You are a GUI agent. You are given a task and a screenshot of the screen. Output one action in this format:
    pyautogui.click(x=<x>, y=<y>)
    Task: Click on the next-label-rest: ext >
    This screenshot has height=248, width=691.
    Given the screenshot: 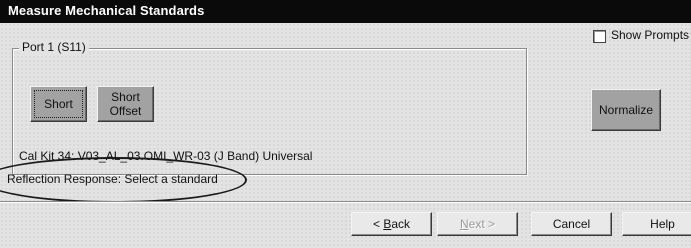 What is the action you would take?
    pyautogui.click(x=482, y=224)
    